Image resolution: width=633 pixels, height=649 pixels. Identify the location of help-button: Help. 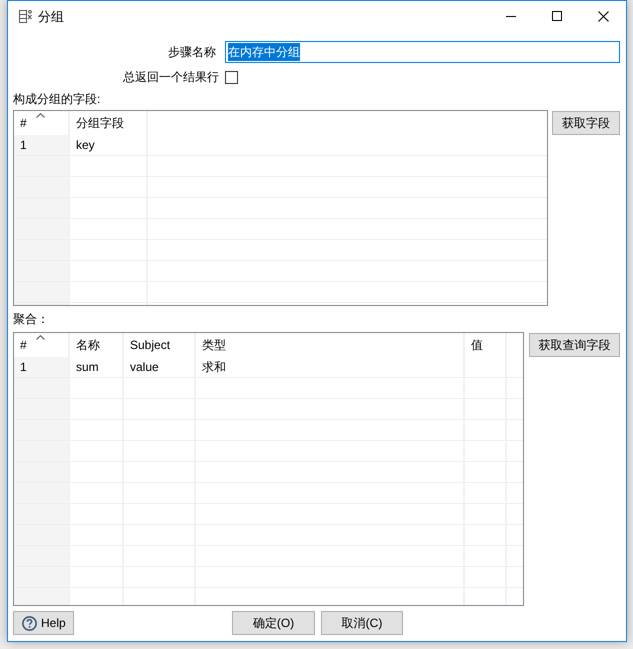
(43, 623).